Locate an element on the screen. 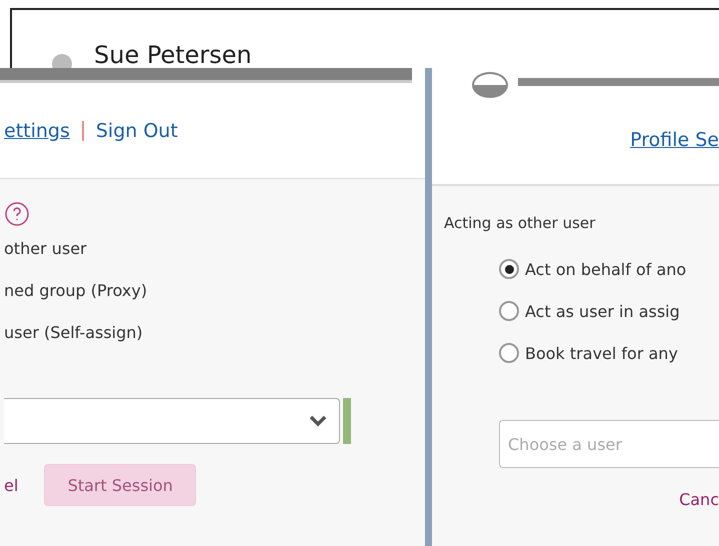 The width and height of the screenshot is (719, 546). option-label: ned group (Proxy) is located at coordinates (76, 291).